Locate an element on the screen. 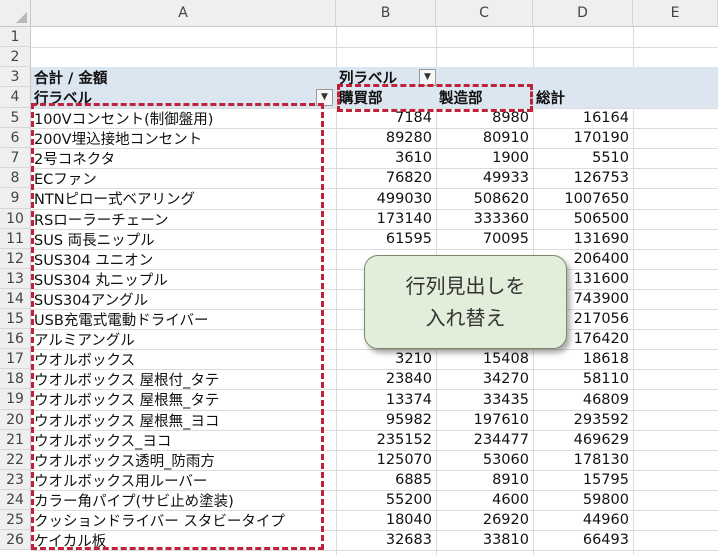  manufacturing-value-cell: 4600 is located at coordinates (484, 500).